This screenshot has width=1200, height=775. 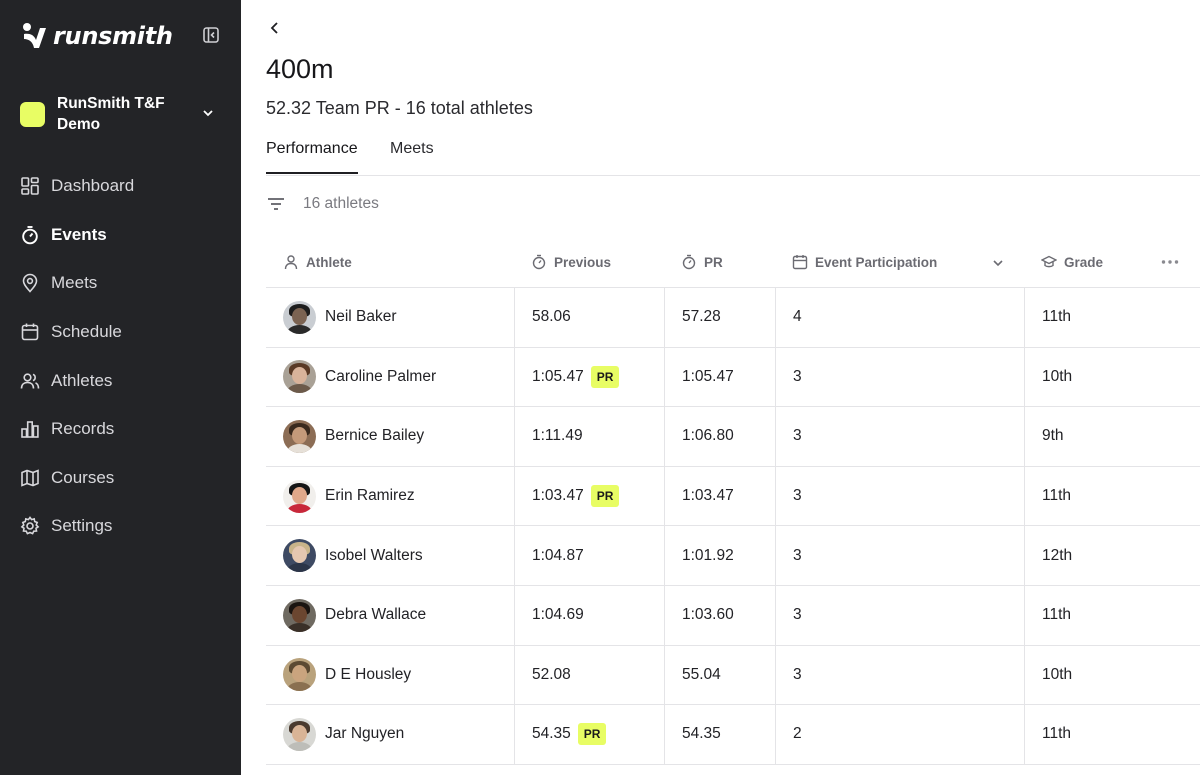 What do you see at coordinates (82, 380) in the screenshot?
I see `sidebar-item-label: Athletes` at bounding box center [82, 380].